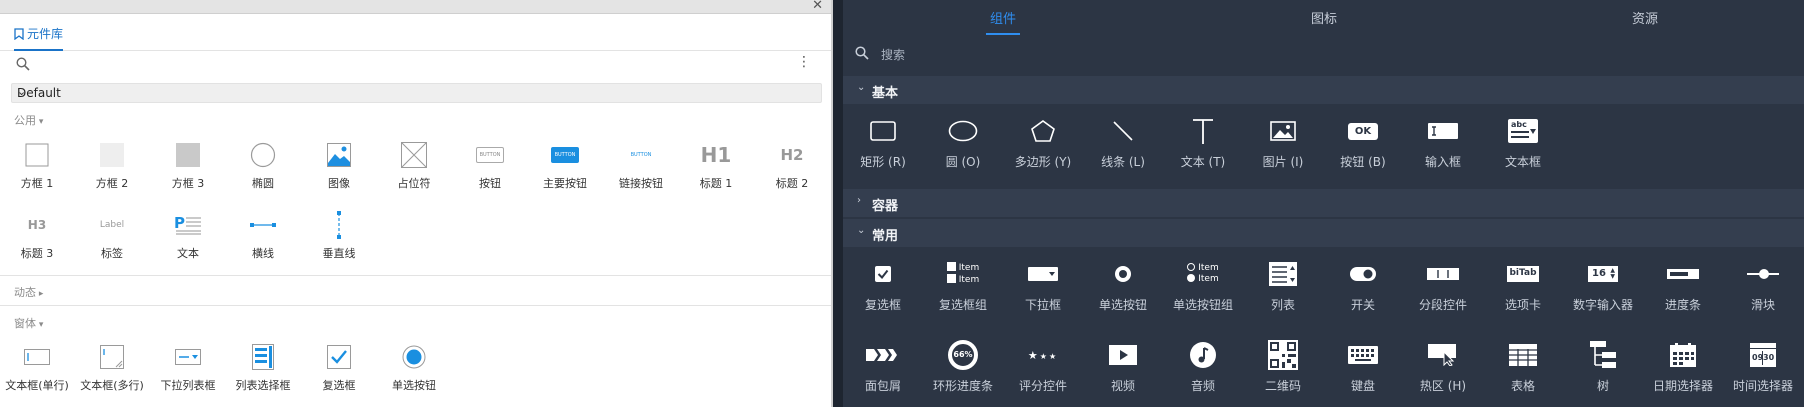  I want to click on checkbox-icon, so click(339, 357).